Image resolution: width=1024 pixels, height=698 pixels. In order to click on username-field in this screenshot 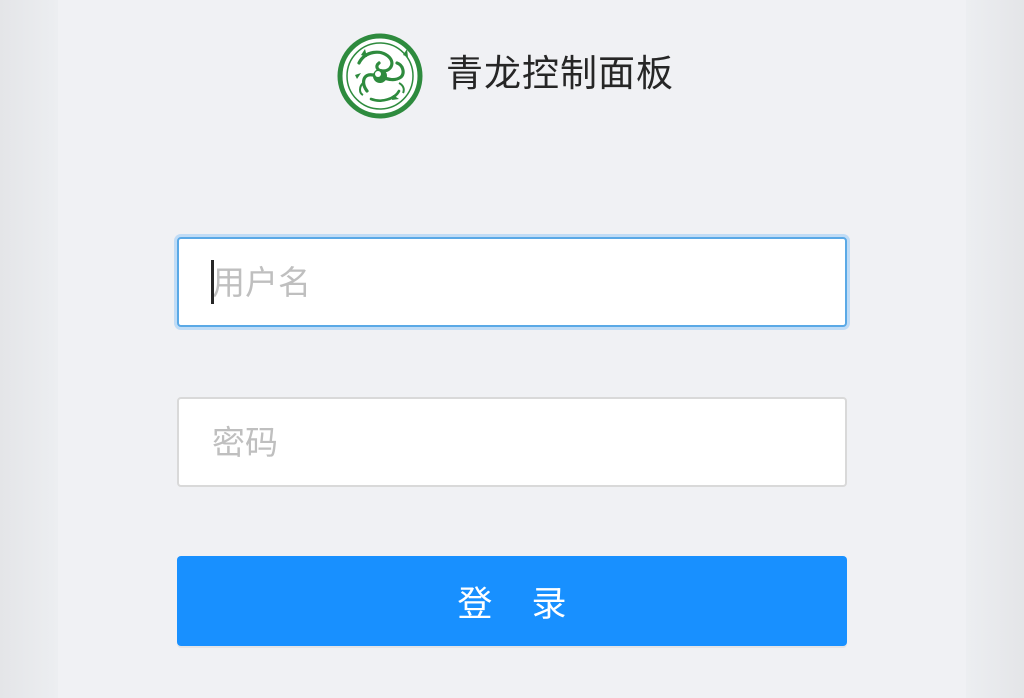, I will do `click(512, 282)`.